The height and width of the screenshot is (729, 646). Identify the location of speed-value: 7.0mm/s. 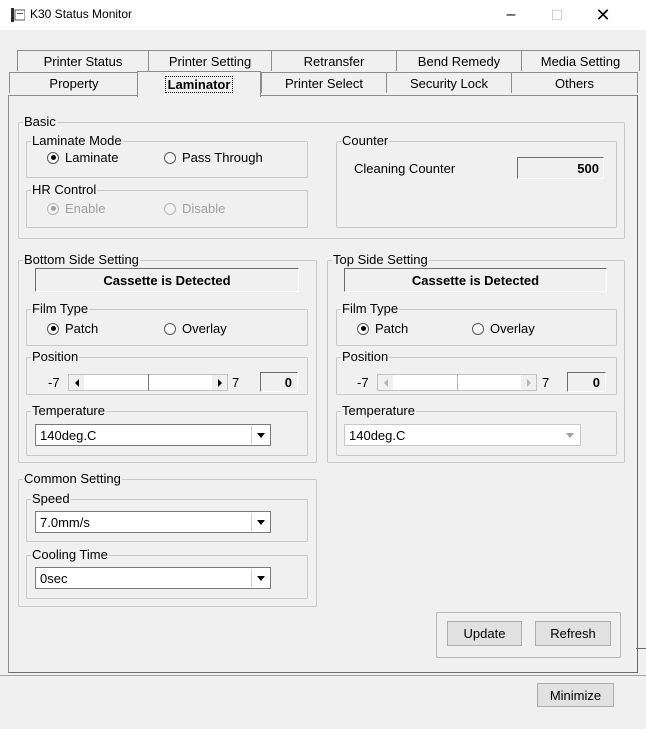
(65, 522).